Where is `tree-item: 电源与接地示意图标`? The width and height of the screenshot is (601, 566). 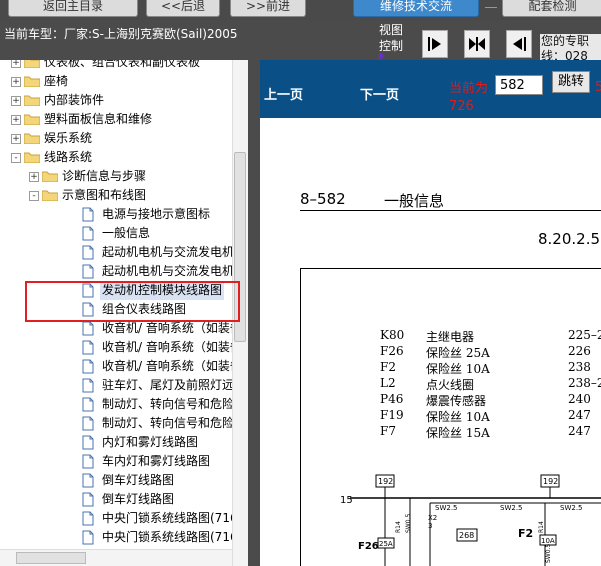
tree-item: 电源与接地示意图标 is located at coordinates (116, 214).